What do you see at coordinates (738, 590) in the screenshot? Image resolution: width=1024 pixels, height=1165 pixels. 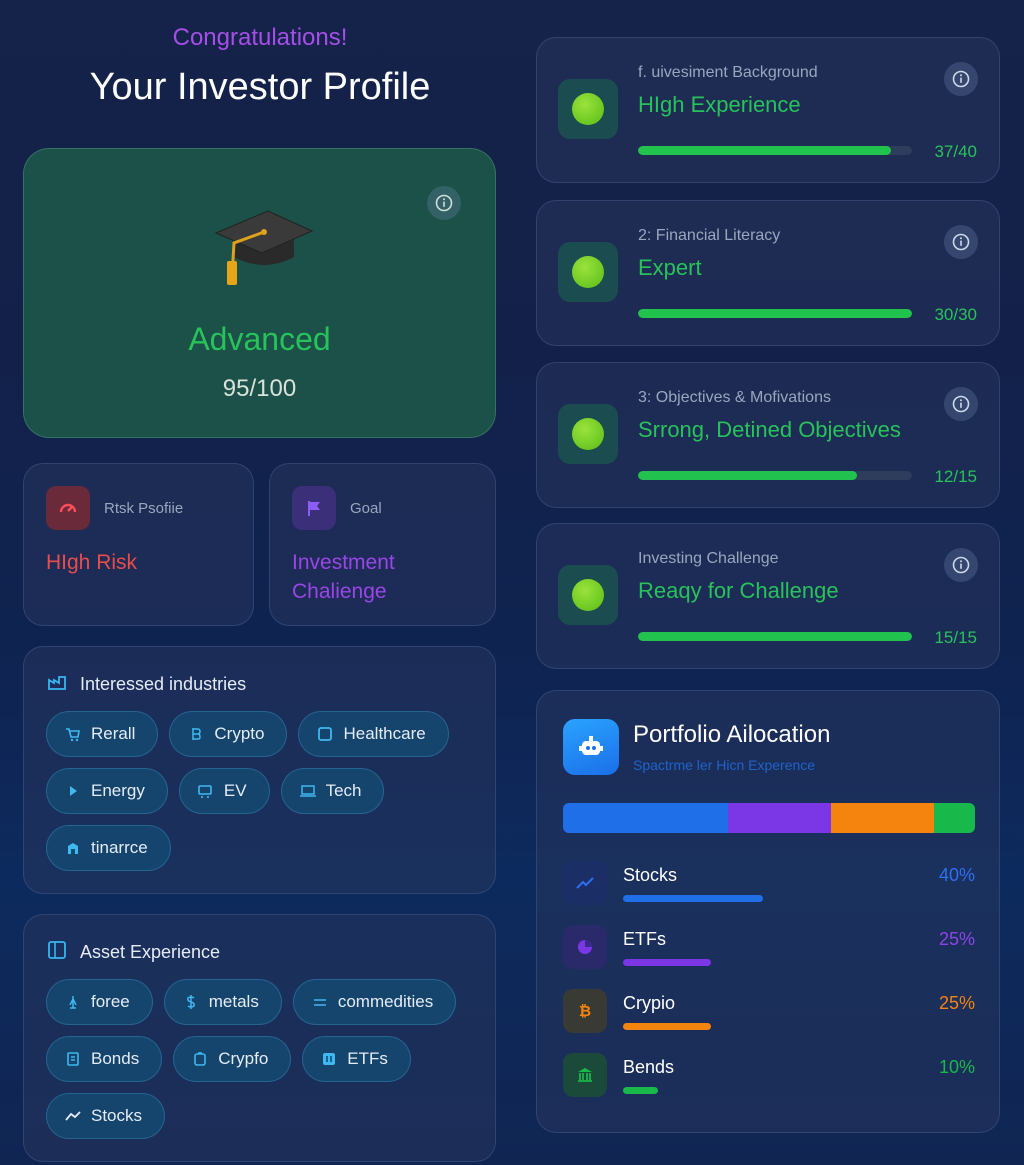 I see `score-title: Reaqy for Challenge` at bounding box center [738, 590].